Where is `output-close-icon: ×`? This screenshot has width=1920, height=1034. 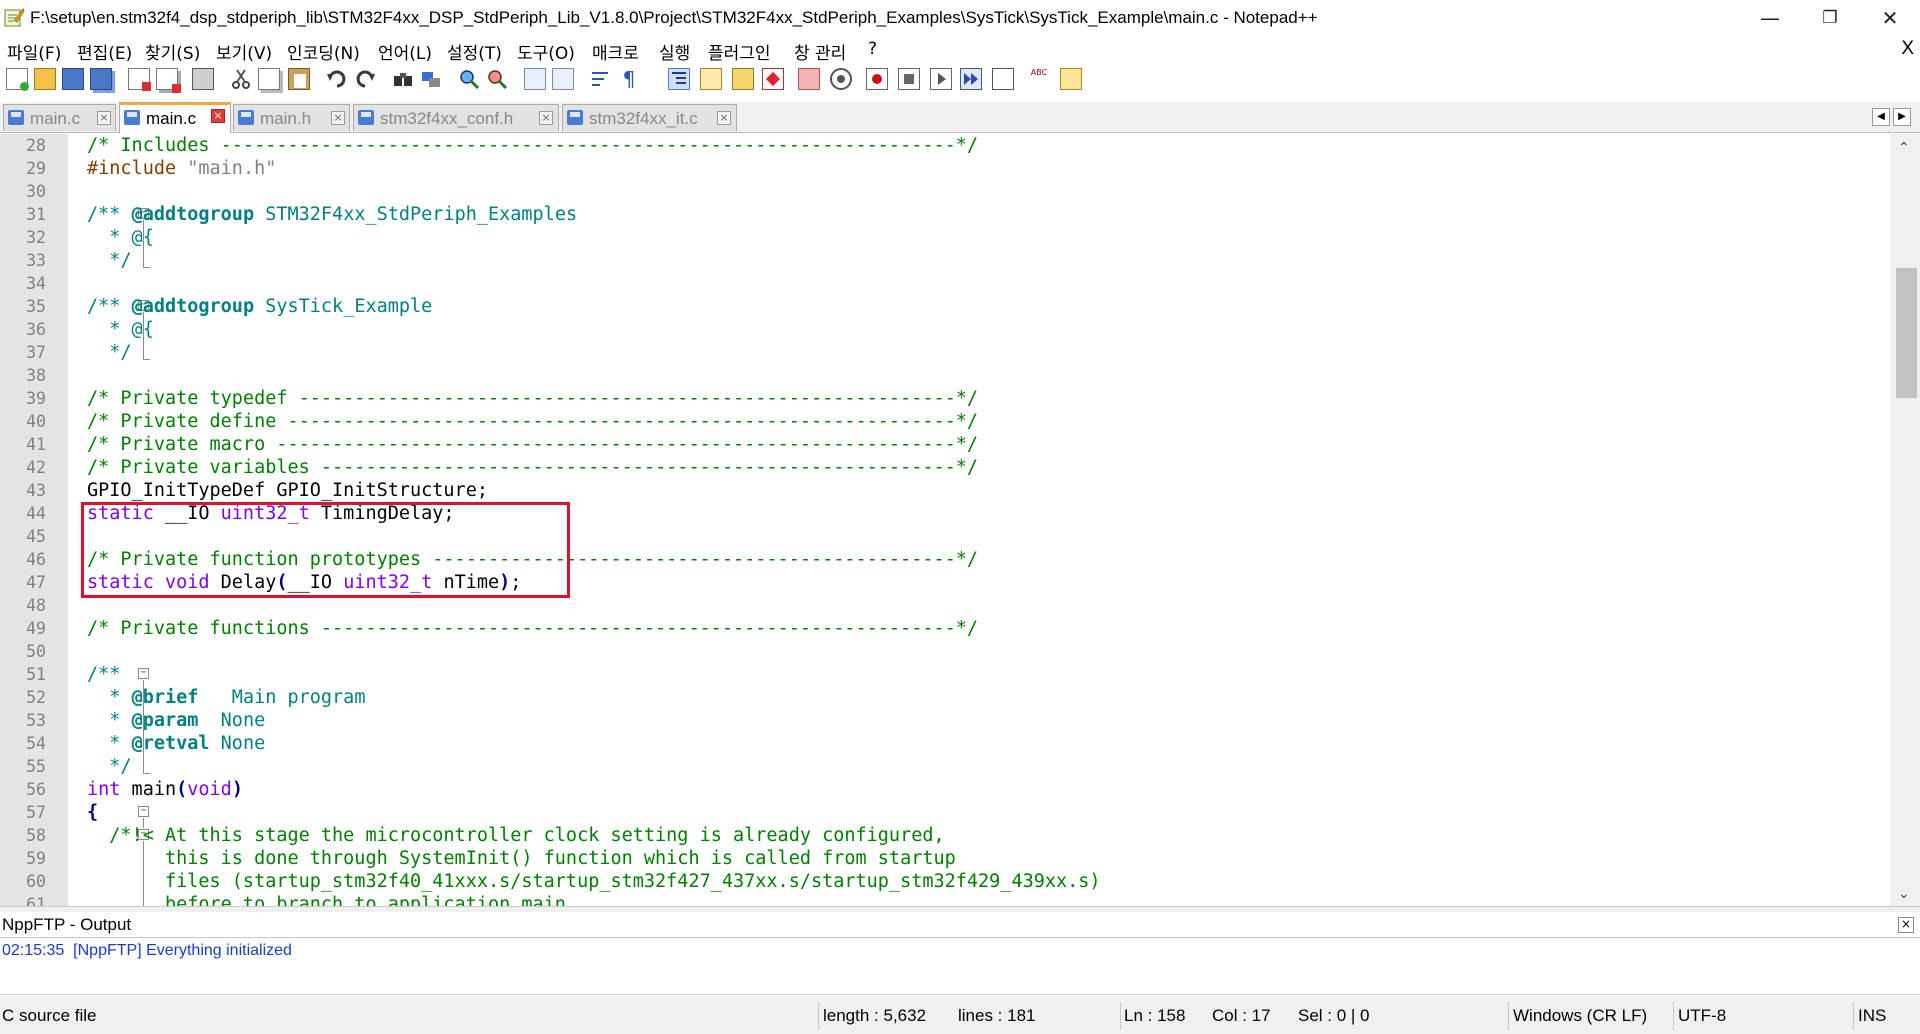 output-close-icon: × is located at coordinates (1906, 925).